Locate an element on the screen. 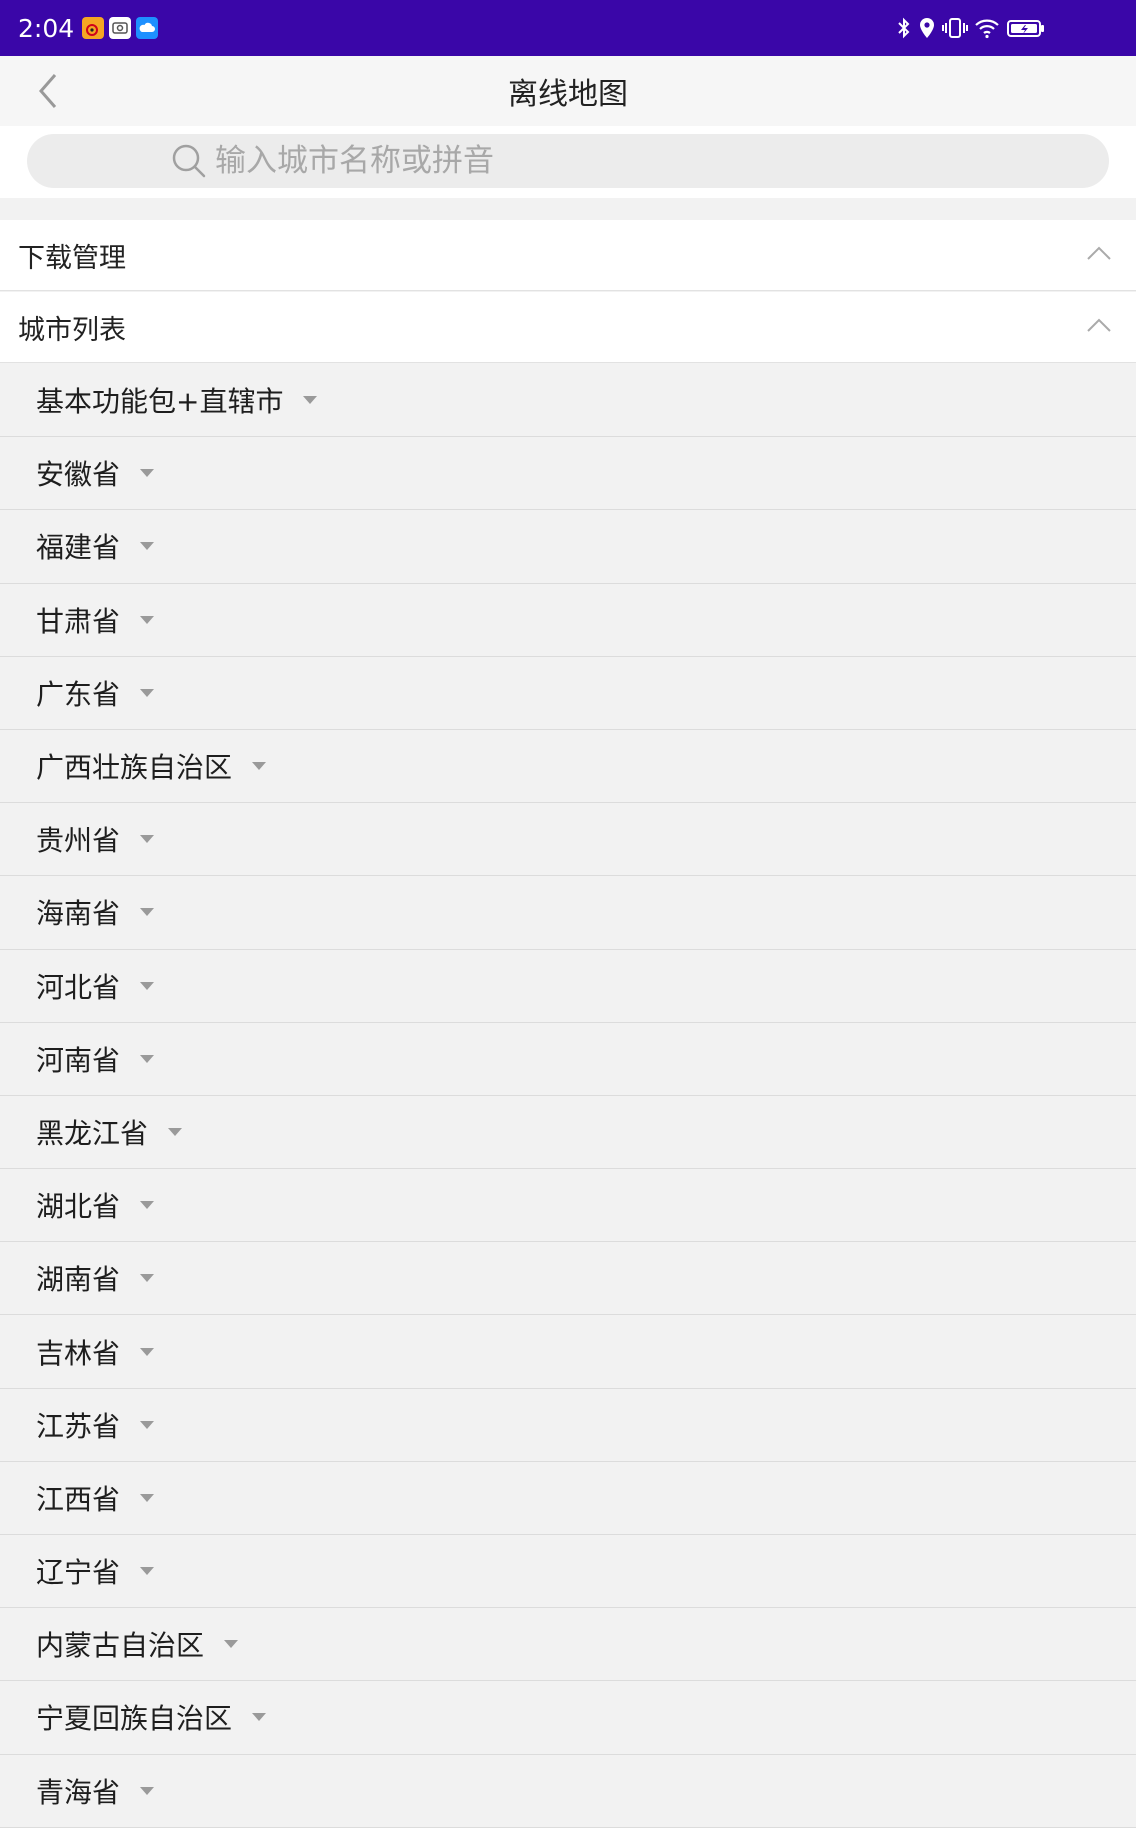  weibo-icon is located at coordinates (93, 28).